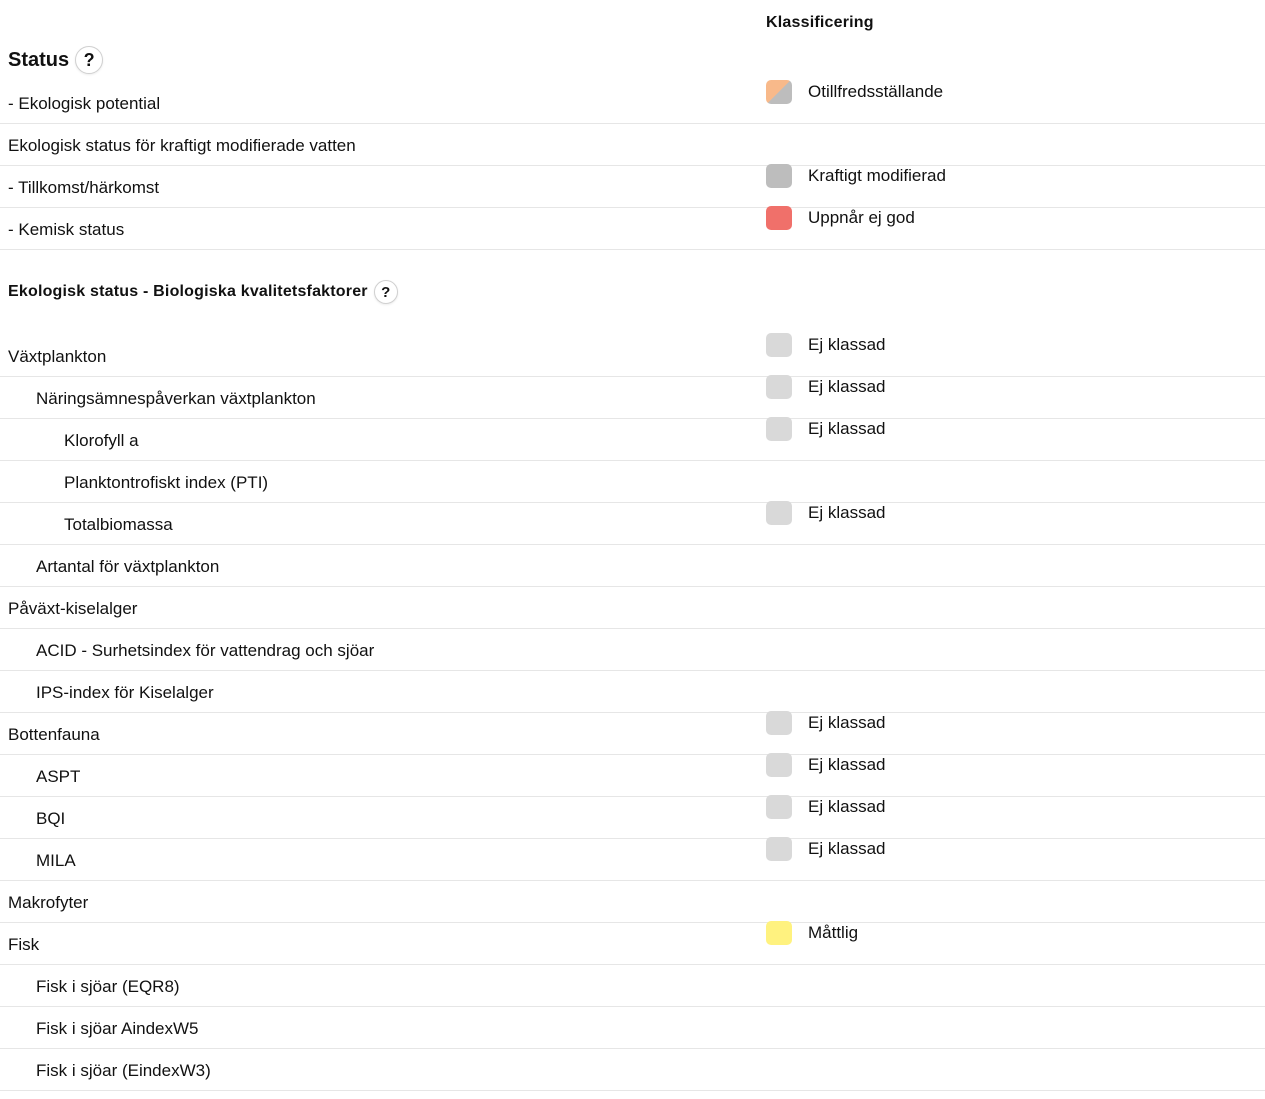 Image resolution: width=1265 pixels, height=1099 pixels. I want to click on table-row: - Kemisk status Uppnår ej god, so click(632, 228).